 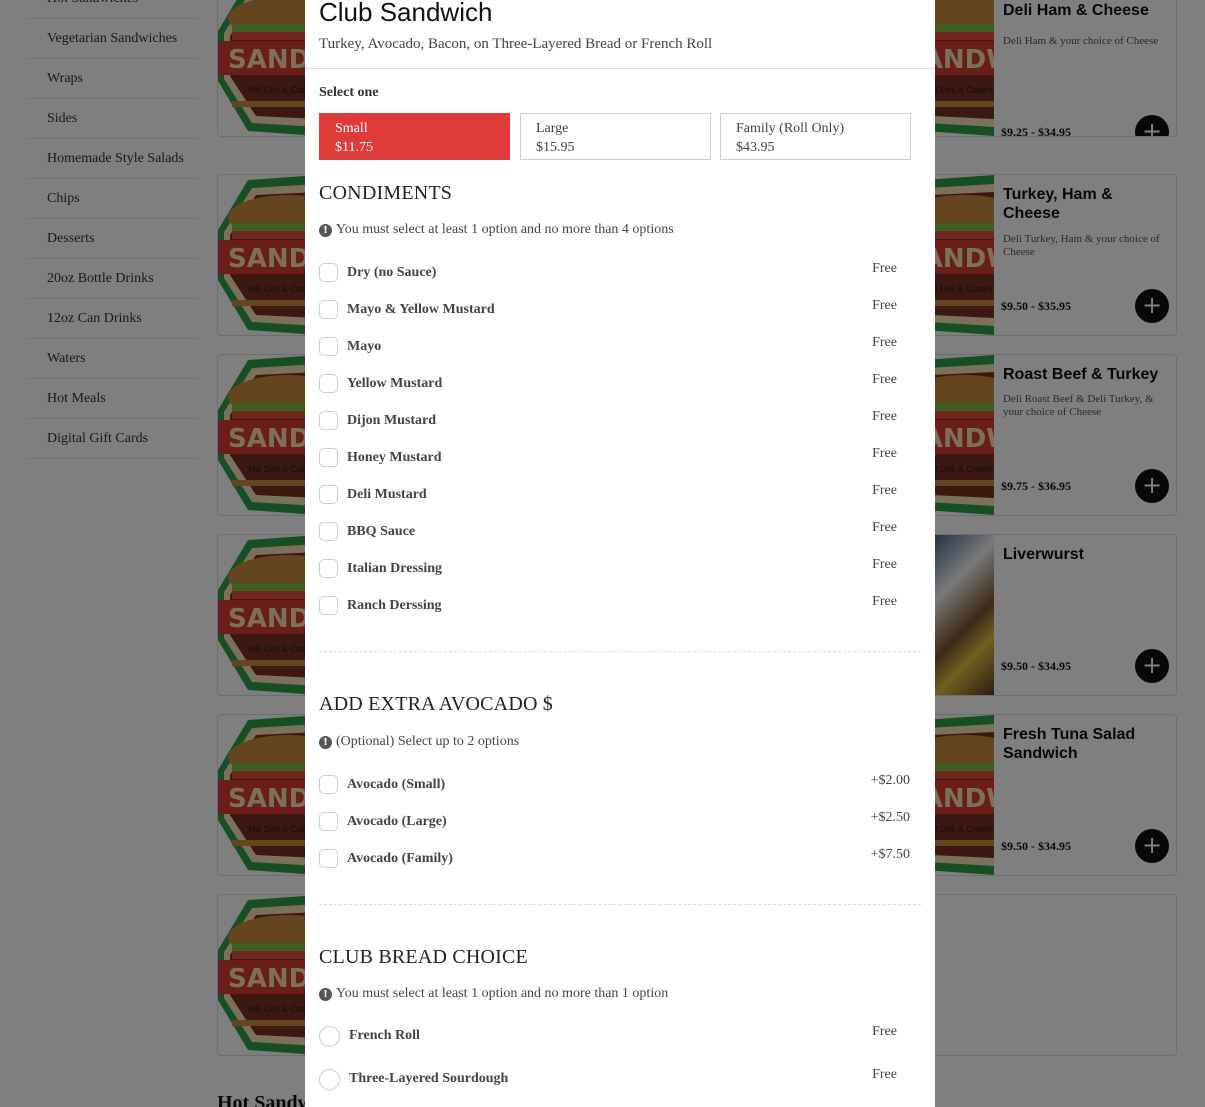 What do you see at coordinates (614, 495) in the screenshot?
I see `condiments-option-row: Deli Mustard Free` at bounding box center [614, 495].